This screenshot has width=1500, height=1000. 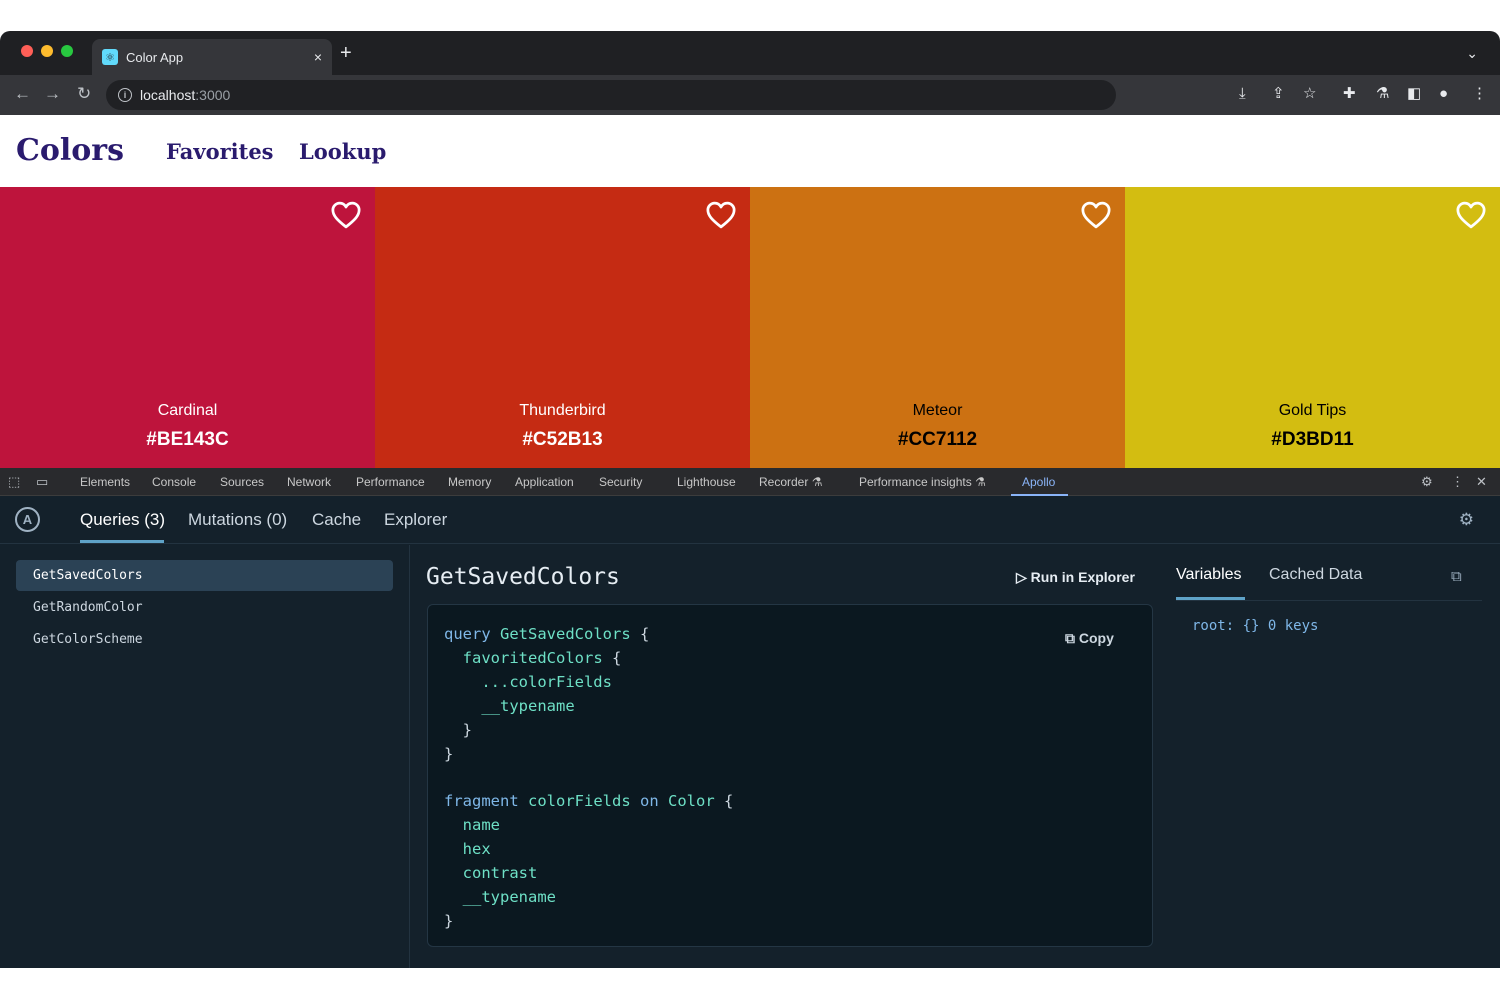 What do you see at coordinates (22, 94) in the screenshot?
I see `back-arrow-icon: ←` at bounding box center [22, 94].